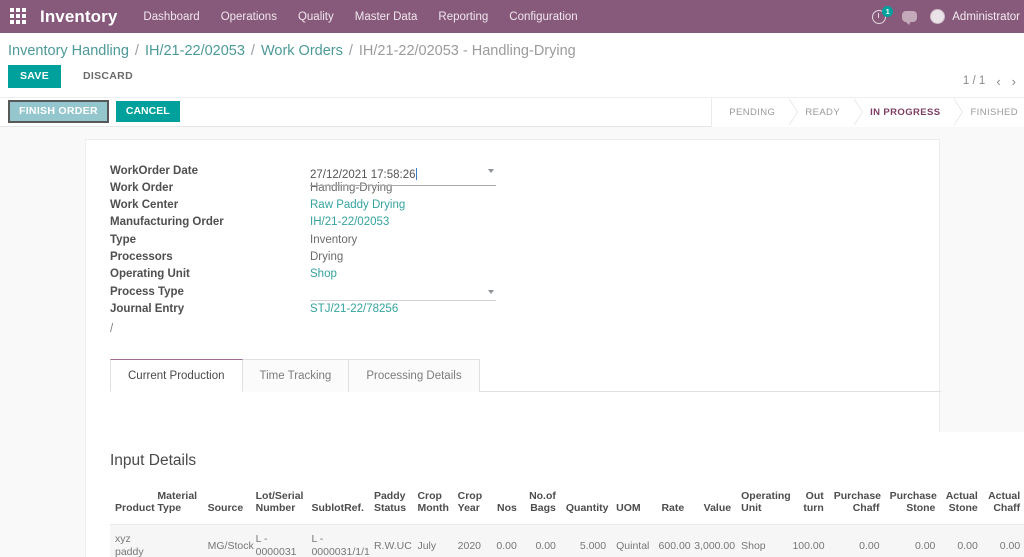 The height and width of the screenshot is (557, 1024). I want to click on column-header-actual-stone: Actual Stone, so click(961, 505).